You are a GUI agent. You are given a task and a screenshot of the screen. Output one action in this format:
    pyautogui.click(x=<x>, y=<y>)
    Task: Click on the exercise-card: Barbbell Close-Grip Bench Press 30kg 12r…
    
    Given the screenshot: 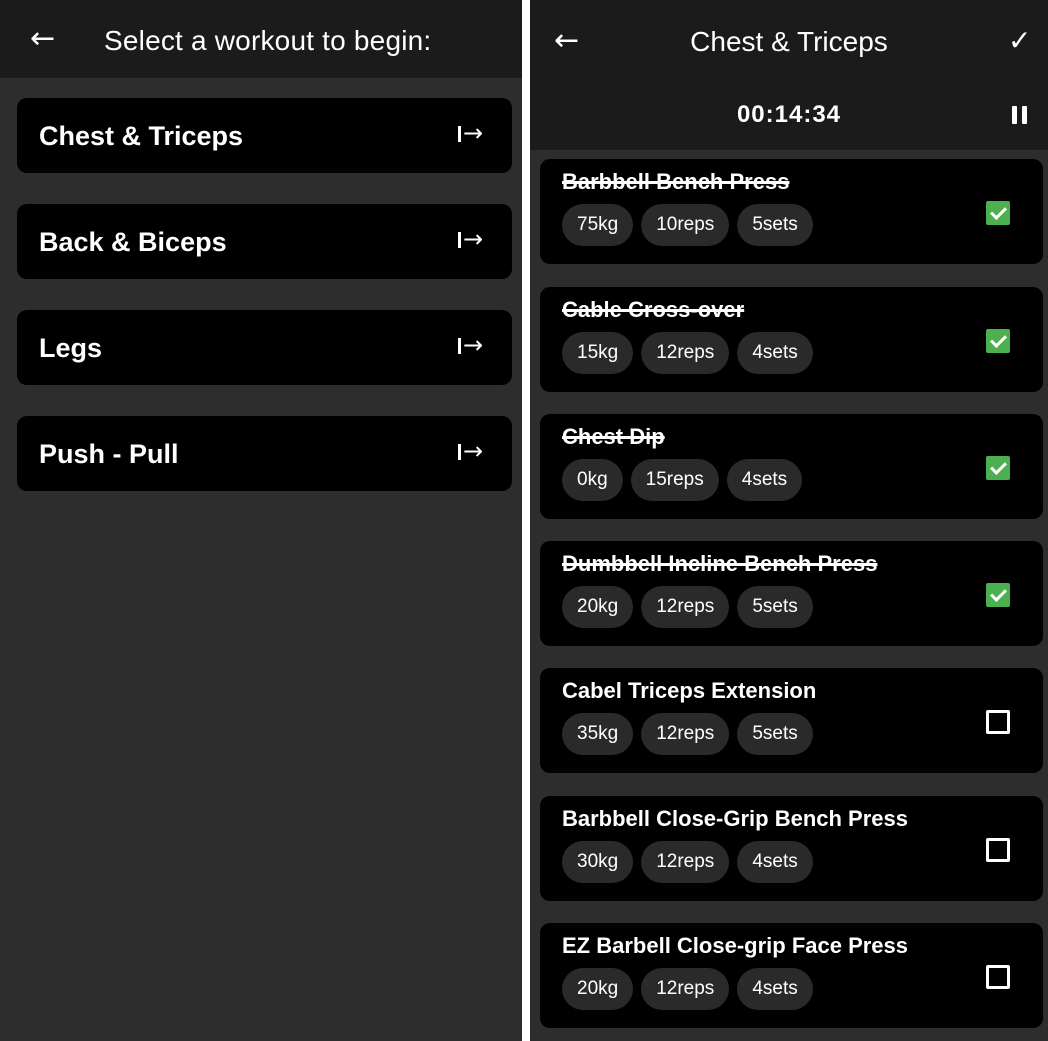 What is the action you would take?
    pyautogui.click(x=791, y=848)
    